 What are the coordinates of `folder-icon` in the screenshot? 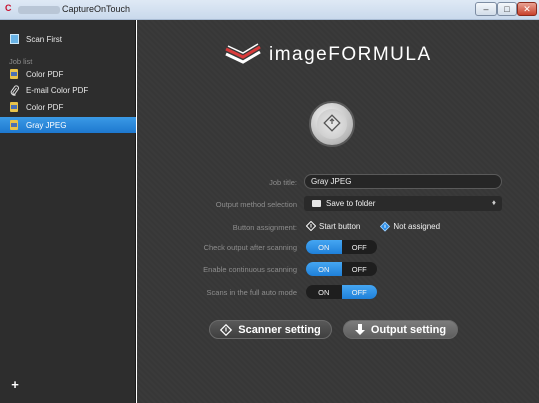 It's located at (316, 203).